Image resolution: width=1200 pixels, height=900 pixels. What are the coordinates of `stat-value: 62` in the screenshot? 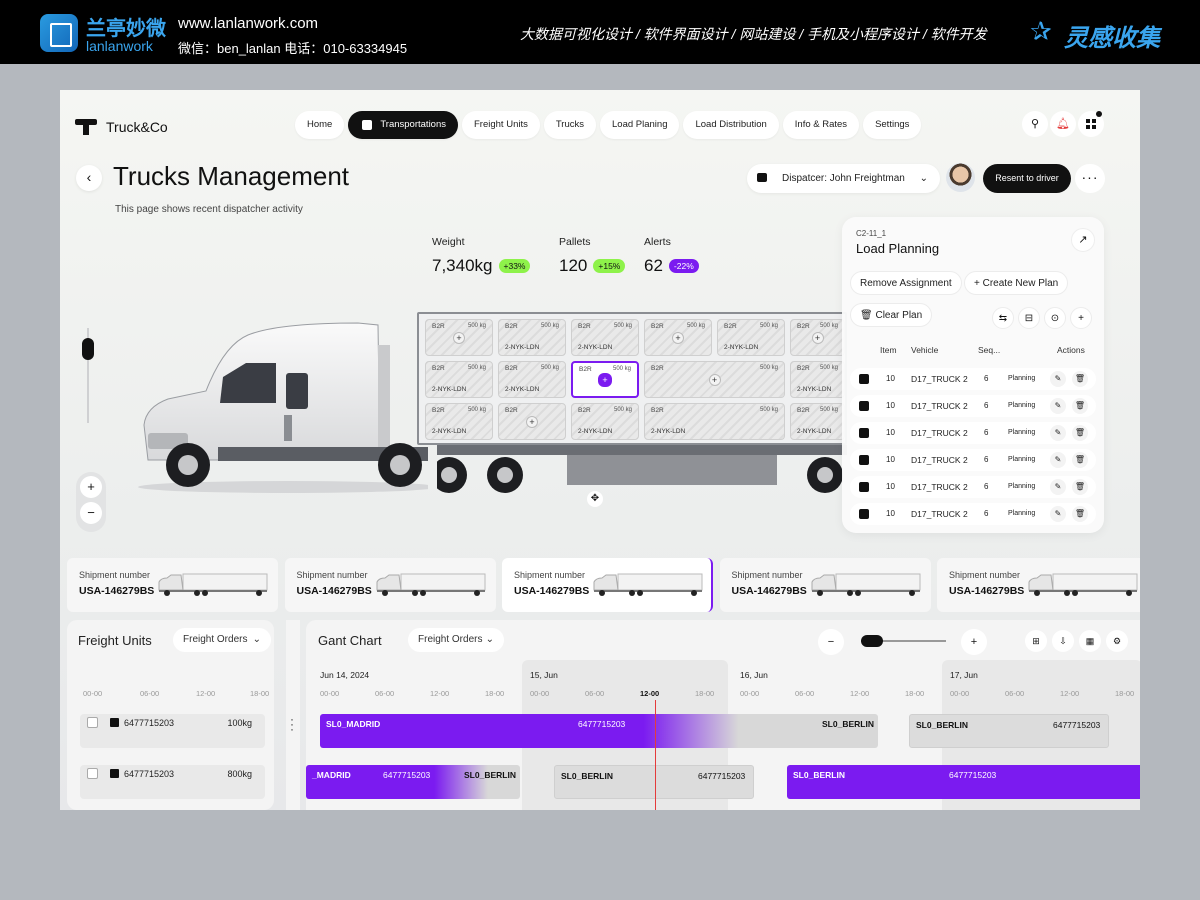 It's located at (653, 265).